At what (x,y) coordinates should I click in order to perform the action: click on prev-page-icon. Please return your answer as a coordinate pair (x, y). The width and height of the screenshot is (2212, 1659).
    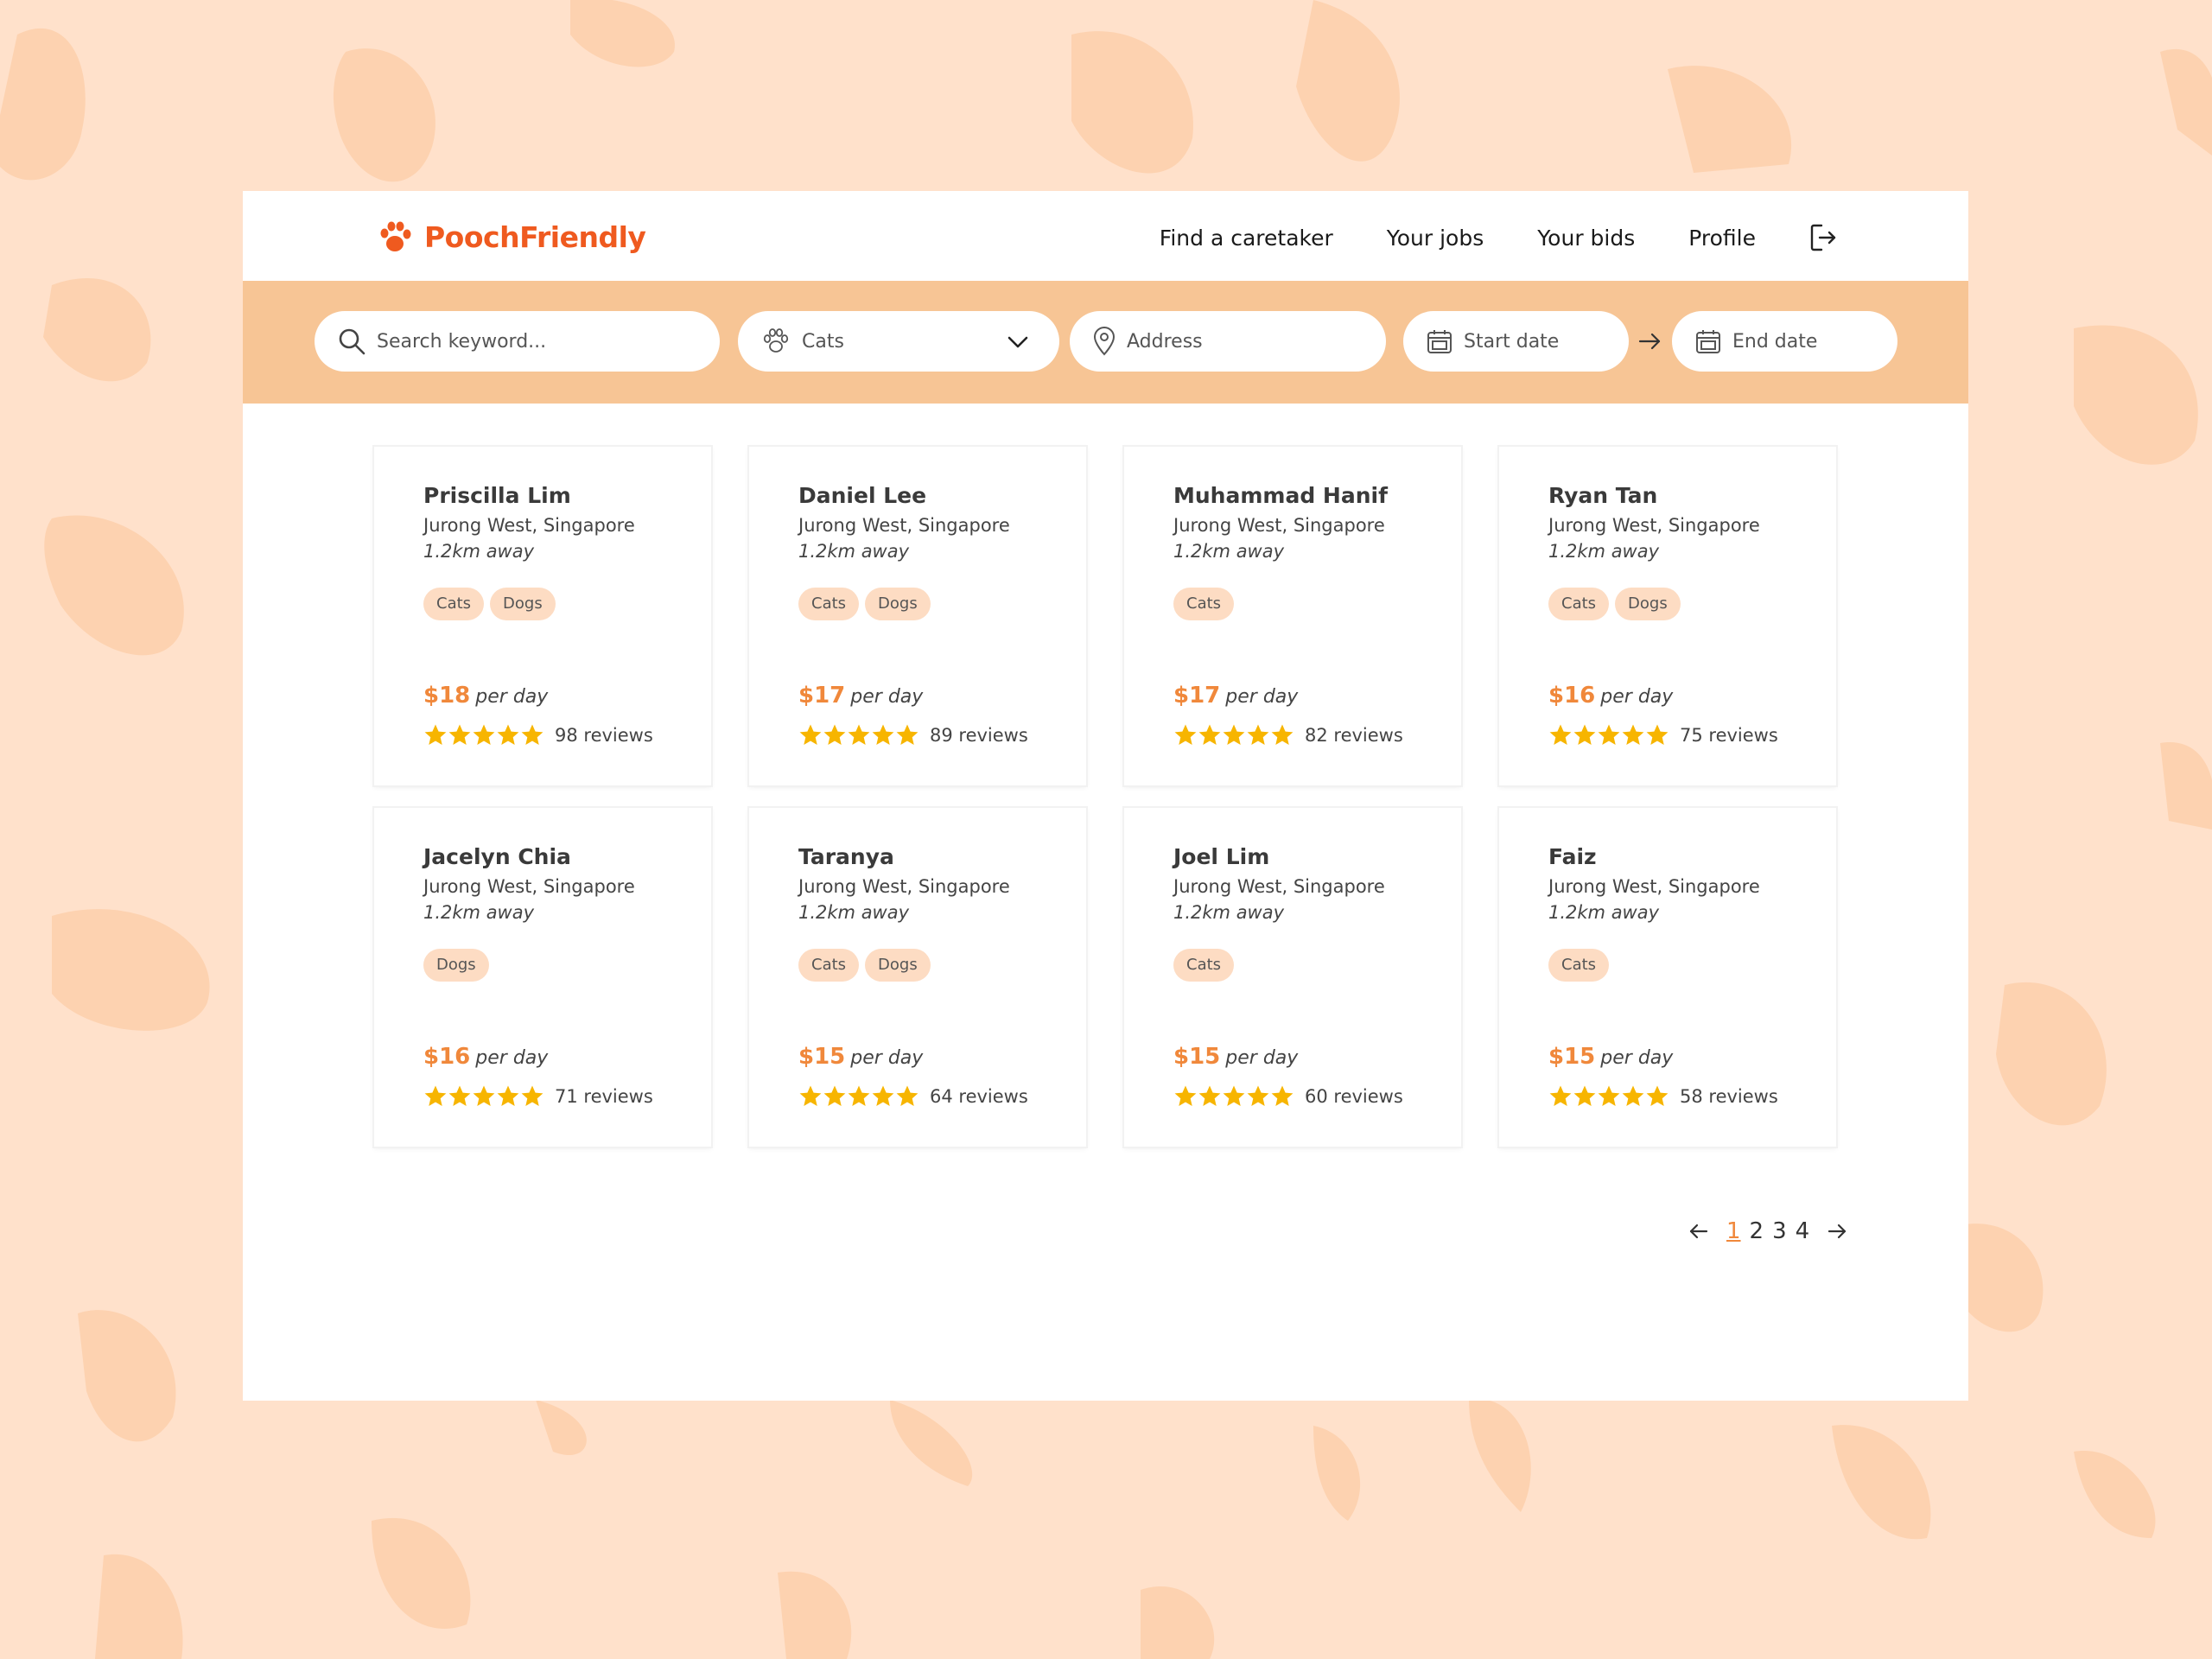
    Looking at the image, I should click on (1699, 1231).